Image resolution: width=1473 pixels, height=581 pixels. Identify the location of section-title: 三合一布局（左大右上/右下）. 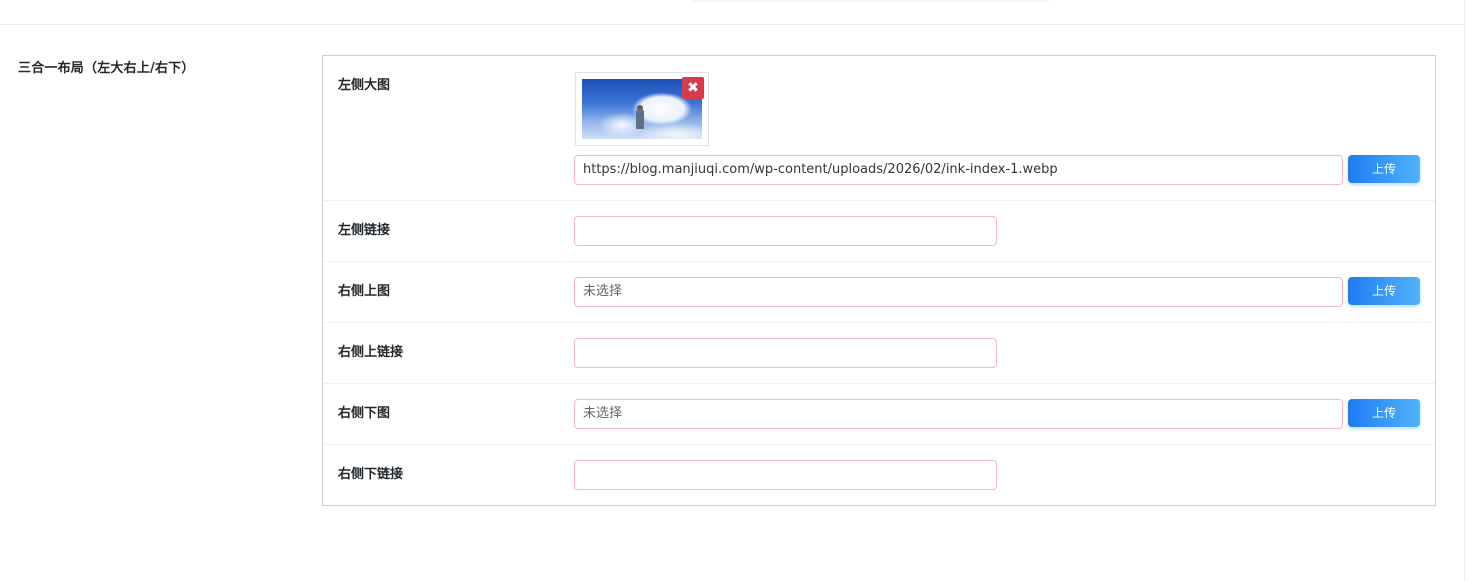
(106, 68).